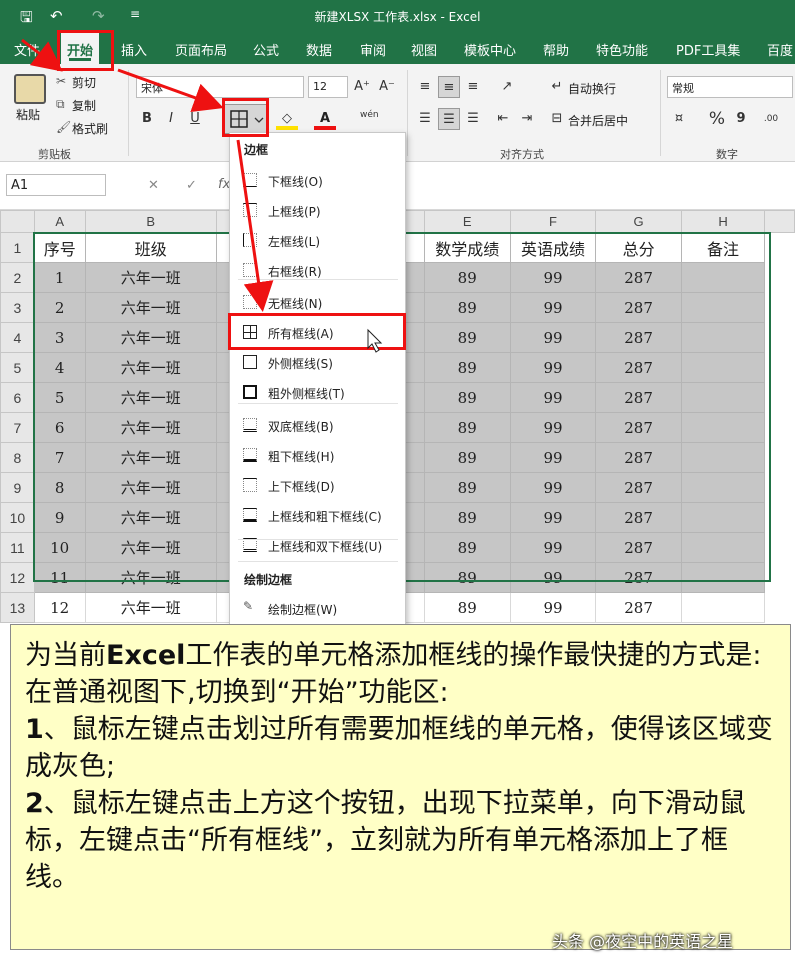 The image size is (795, 969). What do you see at coordinates (643, 941) in the screenshot?
I see `watermark: 头条 @夜空中的英语之星` at bounding box center [643, 941].